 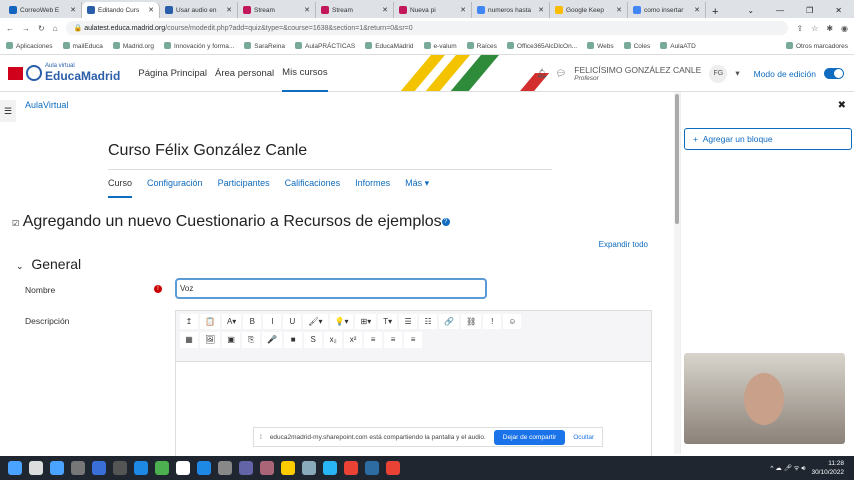 I want to click on browser-tab: Editando Curs ✕, so click(x=121, y=10).